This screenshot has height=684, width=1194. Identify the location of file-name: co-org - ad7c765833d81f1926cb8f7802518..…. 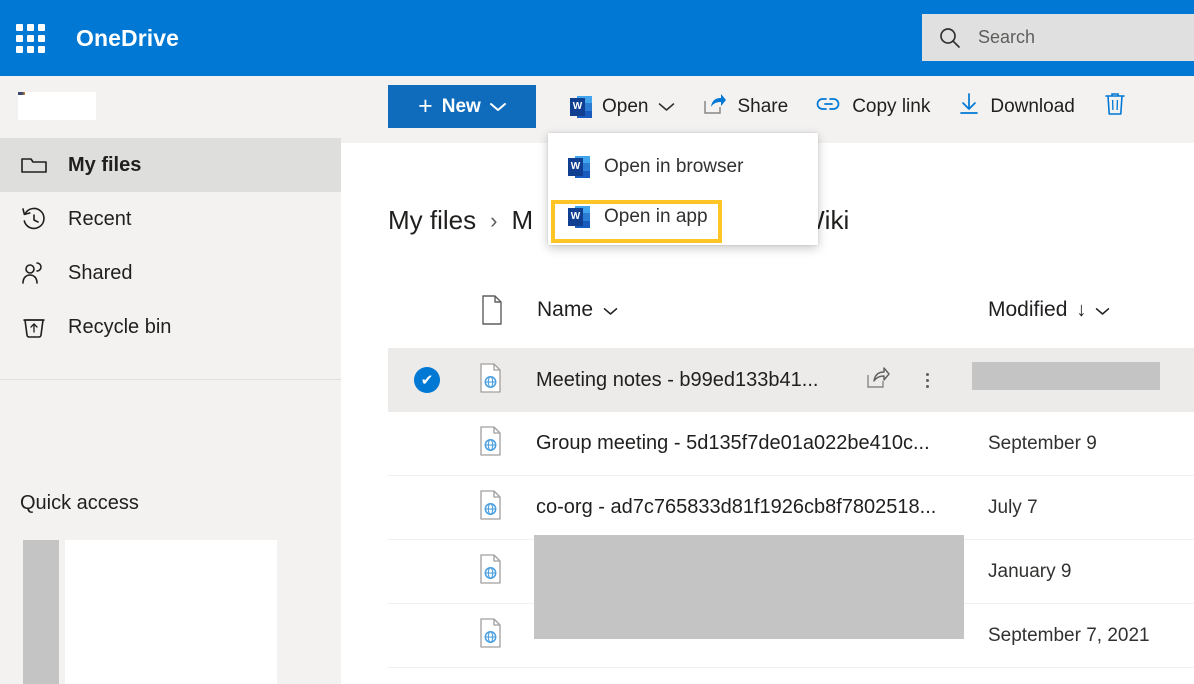
(736, 507).